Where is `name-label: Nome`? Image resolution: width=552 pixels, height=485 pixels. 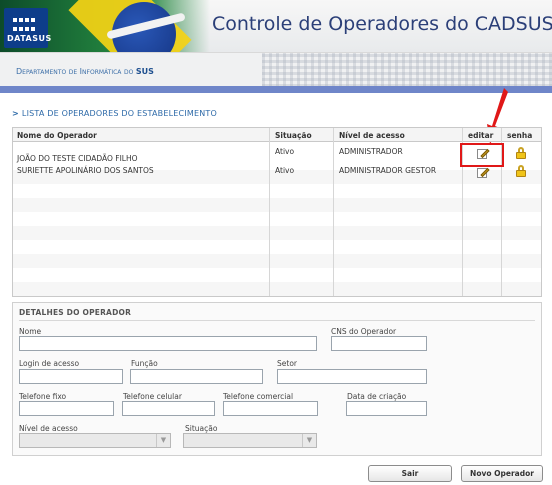
name-label: Nome is located at coordinates (30, 331).